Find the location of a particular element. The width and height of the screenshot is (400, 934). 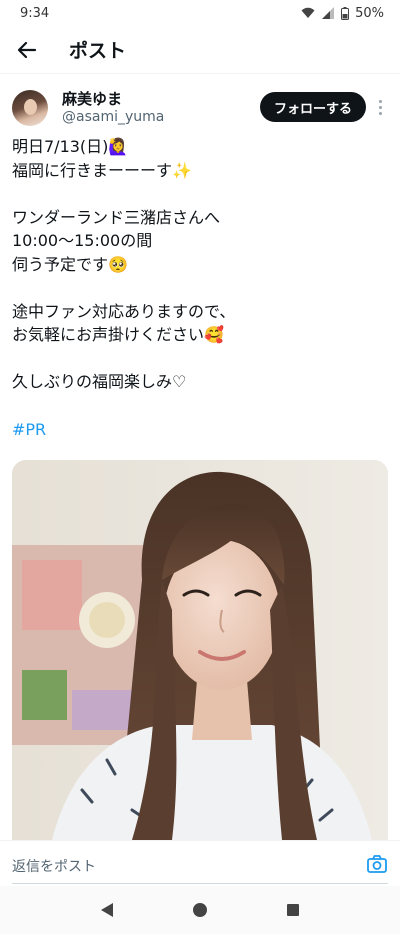

nav-home-button is located at coordinates (200, 910).